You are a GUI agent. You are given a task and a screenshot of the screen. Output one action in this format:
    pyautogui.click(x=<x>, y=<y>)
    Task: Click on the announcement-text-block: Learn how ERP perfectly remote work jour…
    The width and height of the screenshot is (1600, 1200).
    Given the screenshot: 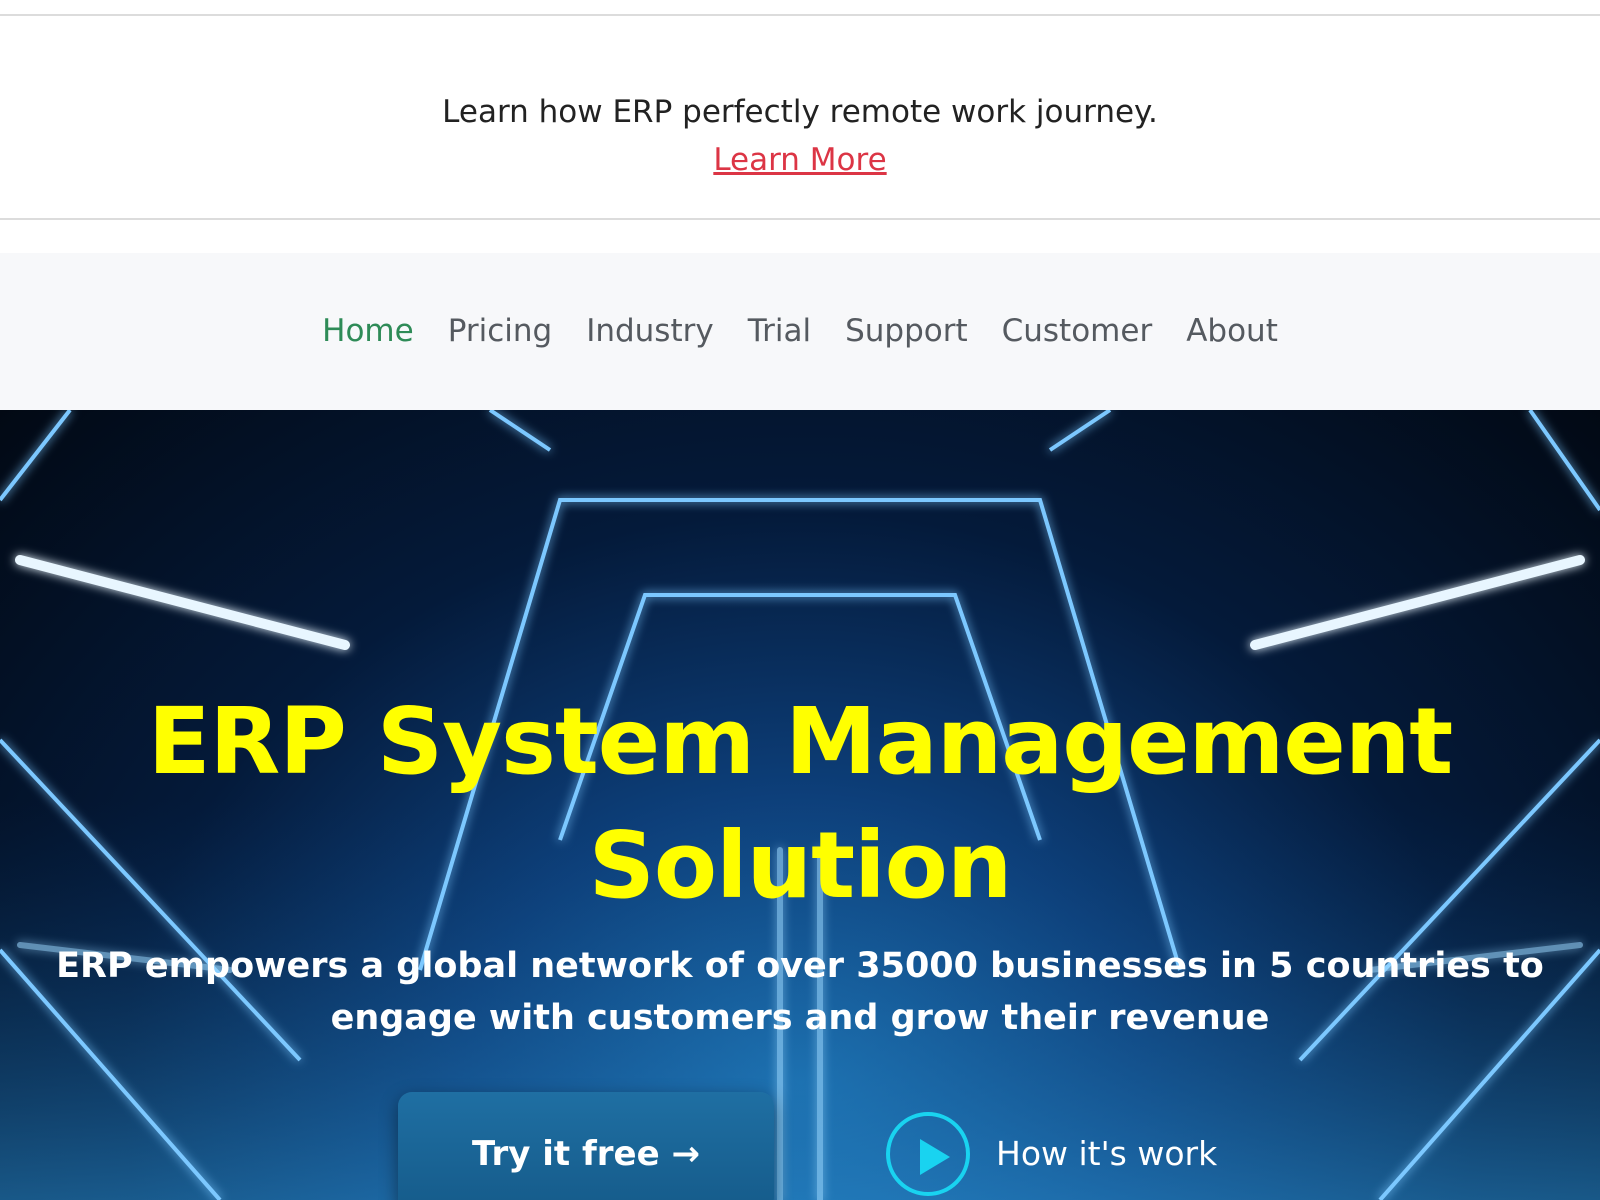 What is the action you would take?
    pyautogui.click(x=800, y=136)
    